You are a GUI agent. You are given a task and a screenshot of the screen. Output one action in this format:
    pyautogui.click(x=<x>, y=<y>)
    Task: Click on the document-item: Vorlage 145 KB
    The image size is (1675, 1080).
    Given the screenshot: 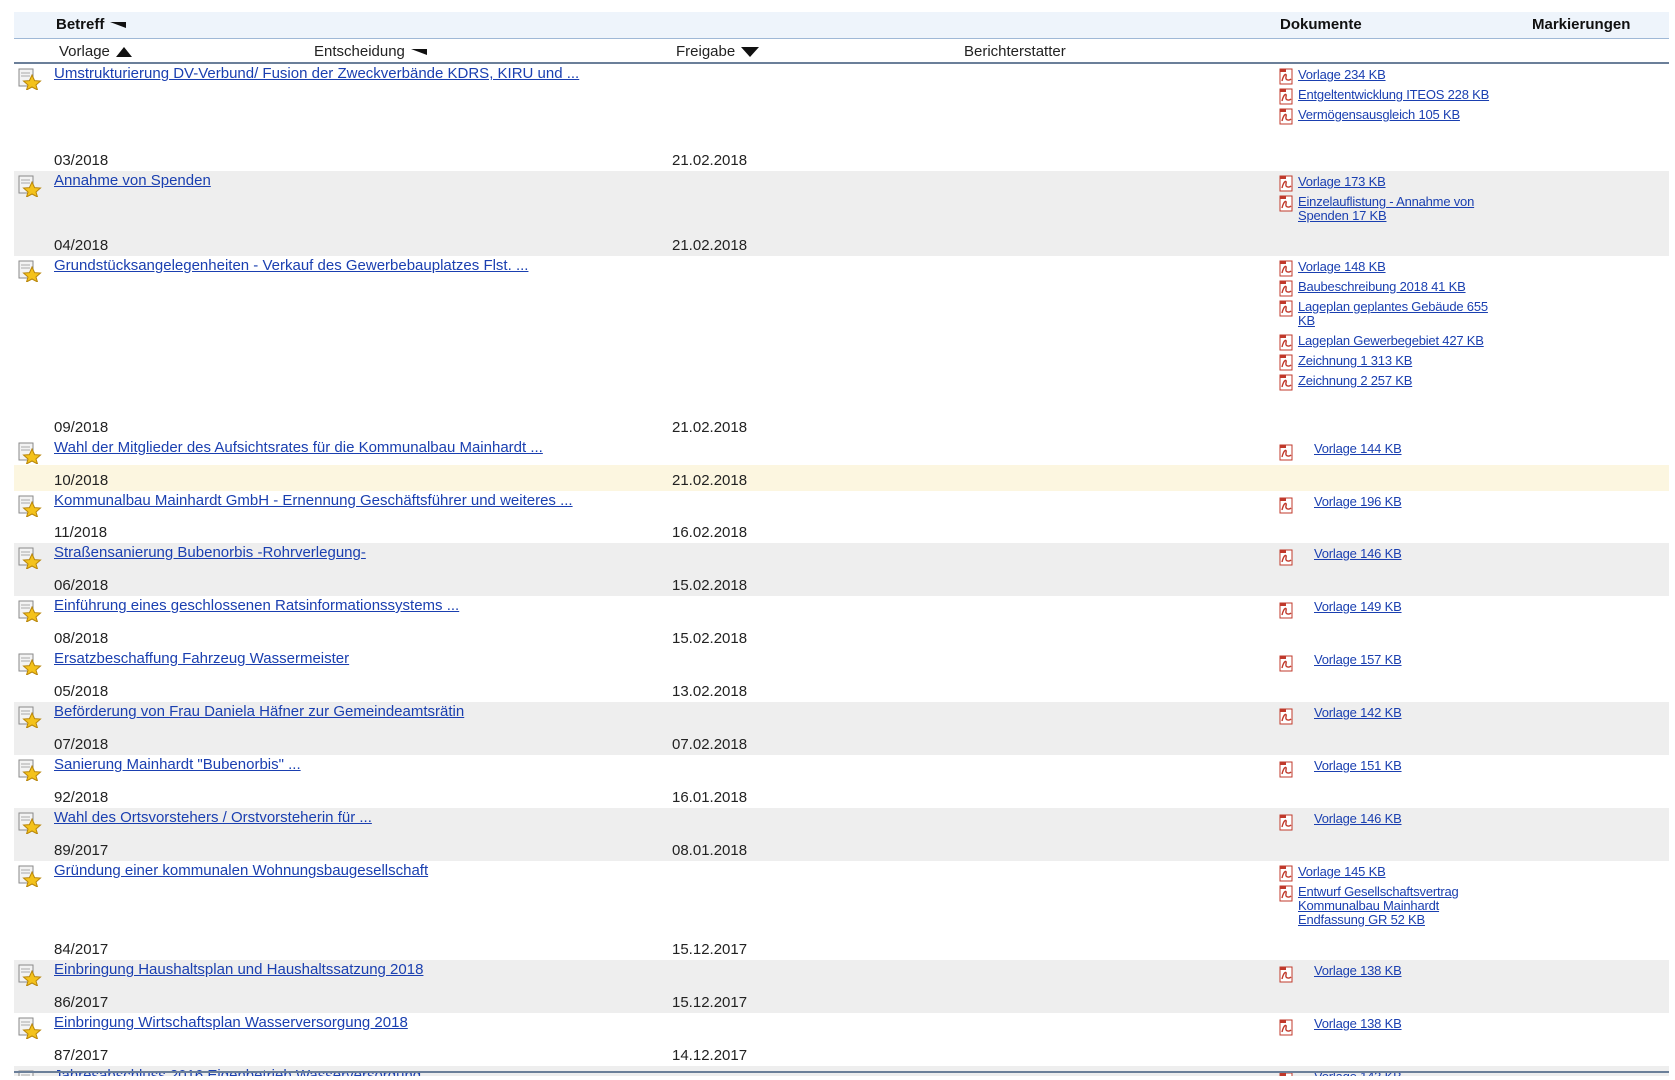 What is the action you would take?
    pyautogui.click(x=1386, y=873)
    